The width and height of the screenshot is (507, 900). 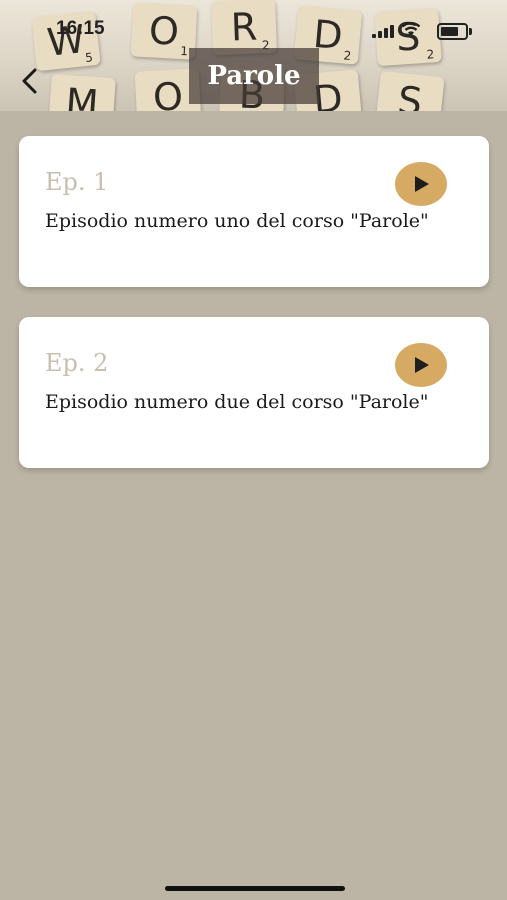 What do you see at coordinates (410, 90) in the screenshot?
I see `letter-tile: S` at bounding box center [410, 90].